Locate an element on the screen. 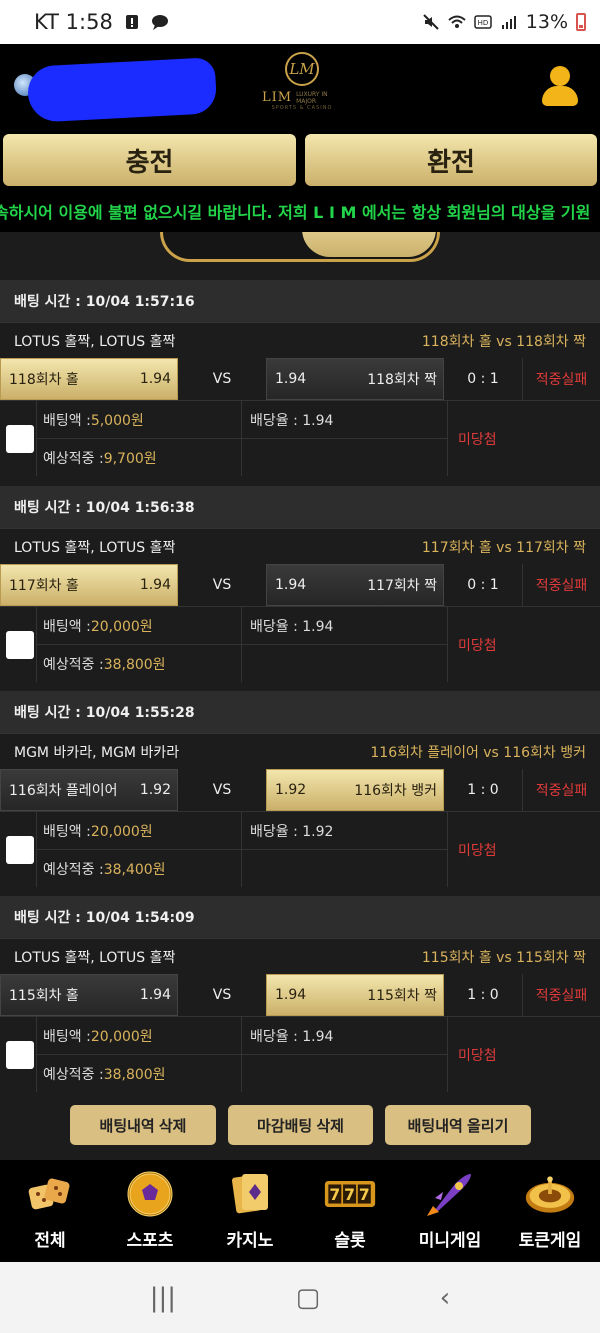 This screenshot has height=1333, width=600. expected-row: 예상적중 : 38,800원 is located at coordinates (139, 663).